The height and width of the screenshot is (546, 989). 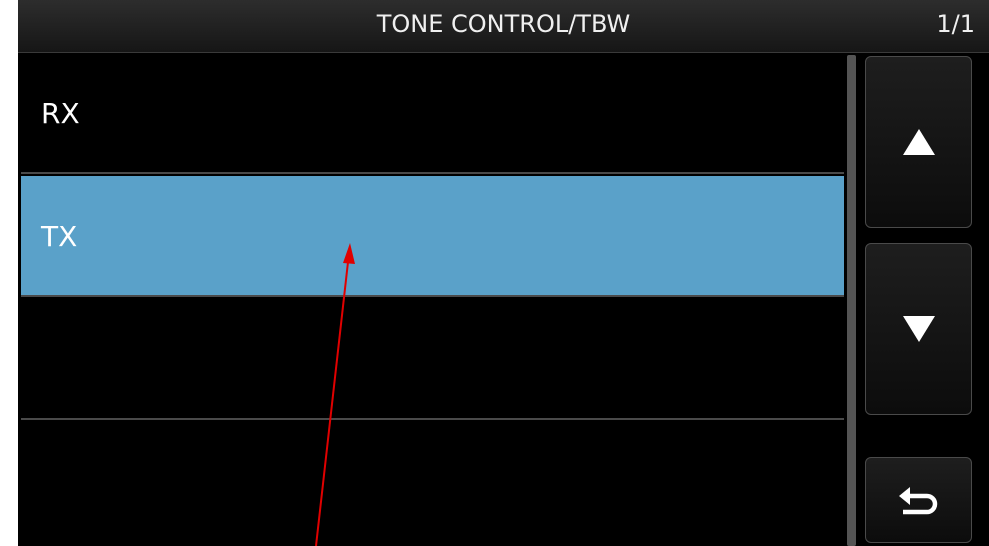 I want to click on up-triangle-icon, so click(x=918, y=142).